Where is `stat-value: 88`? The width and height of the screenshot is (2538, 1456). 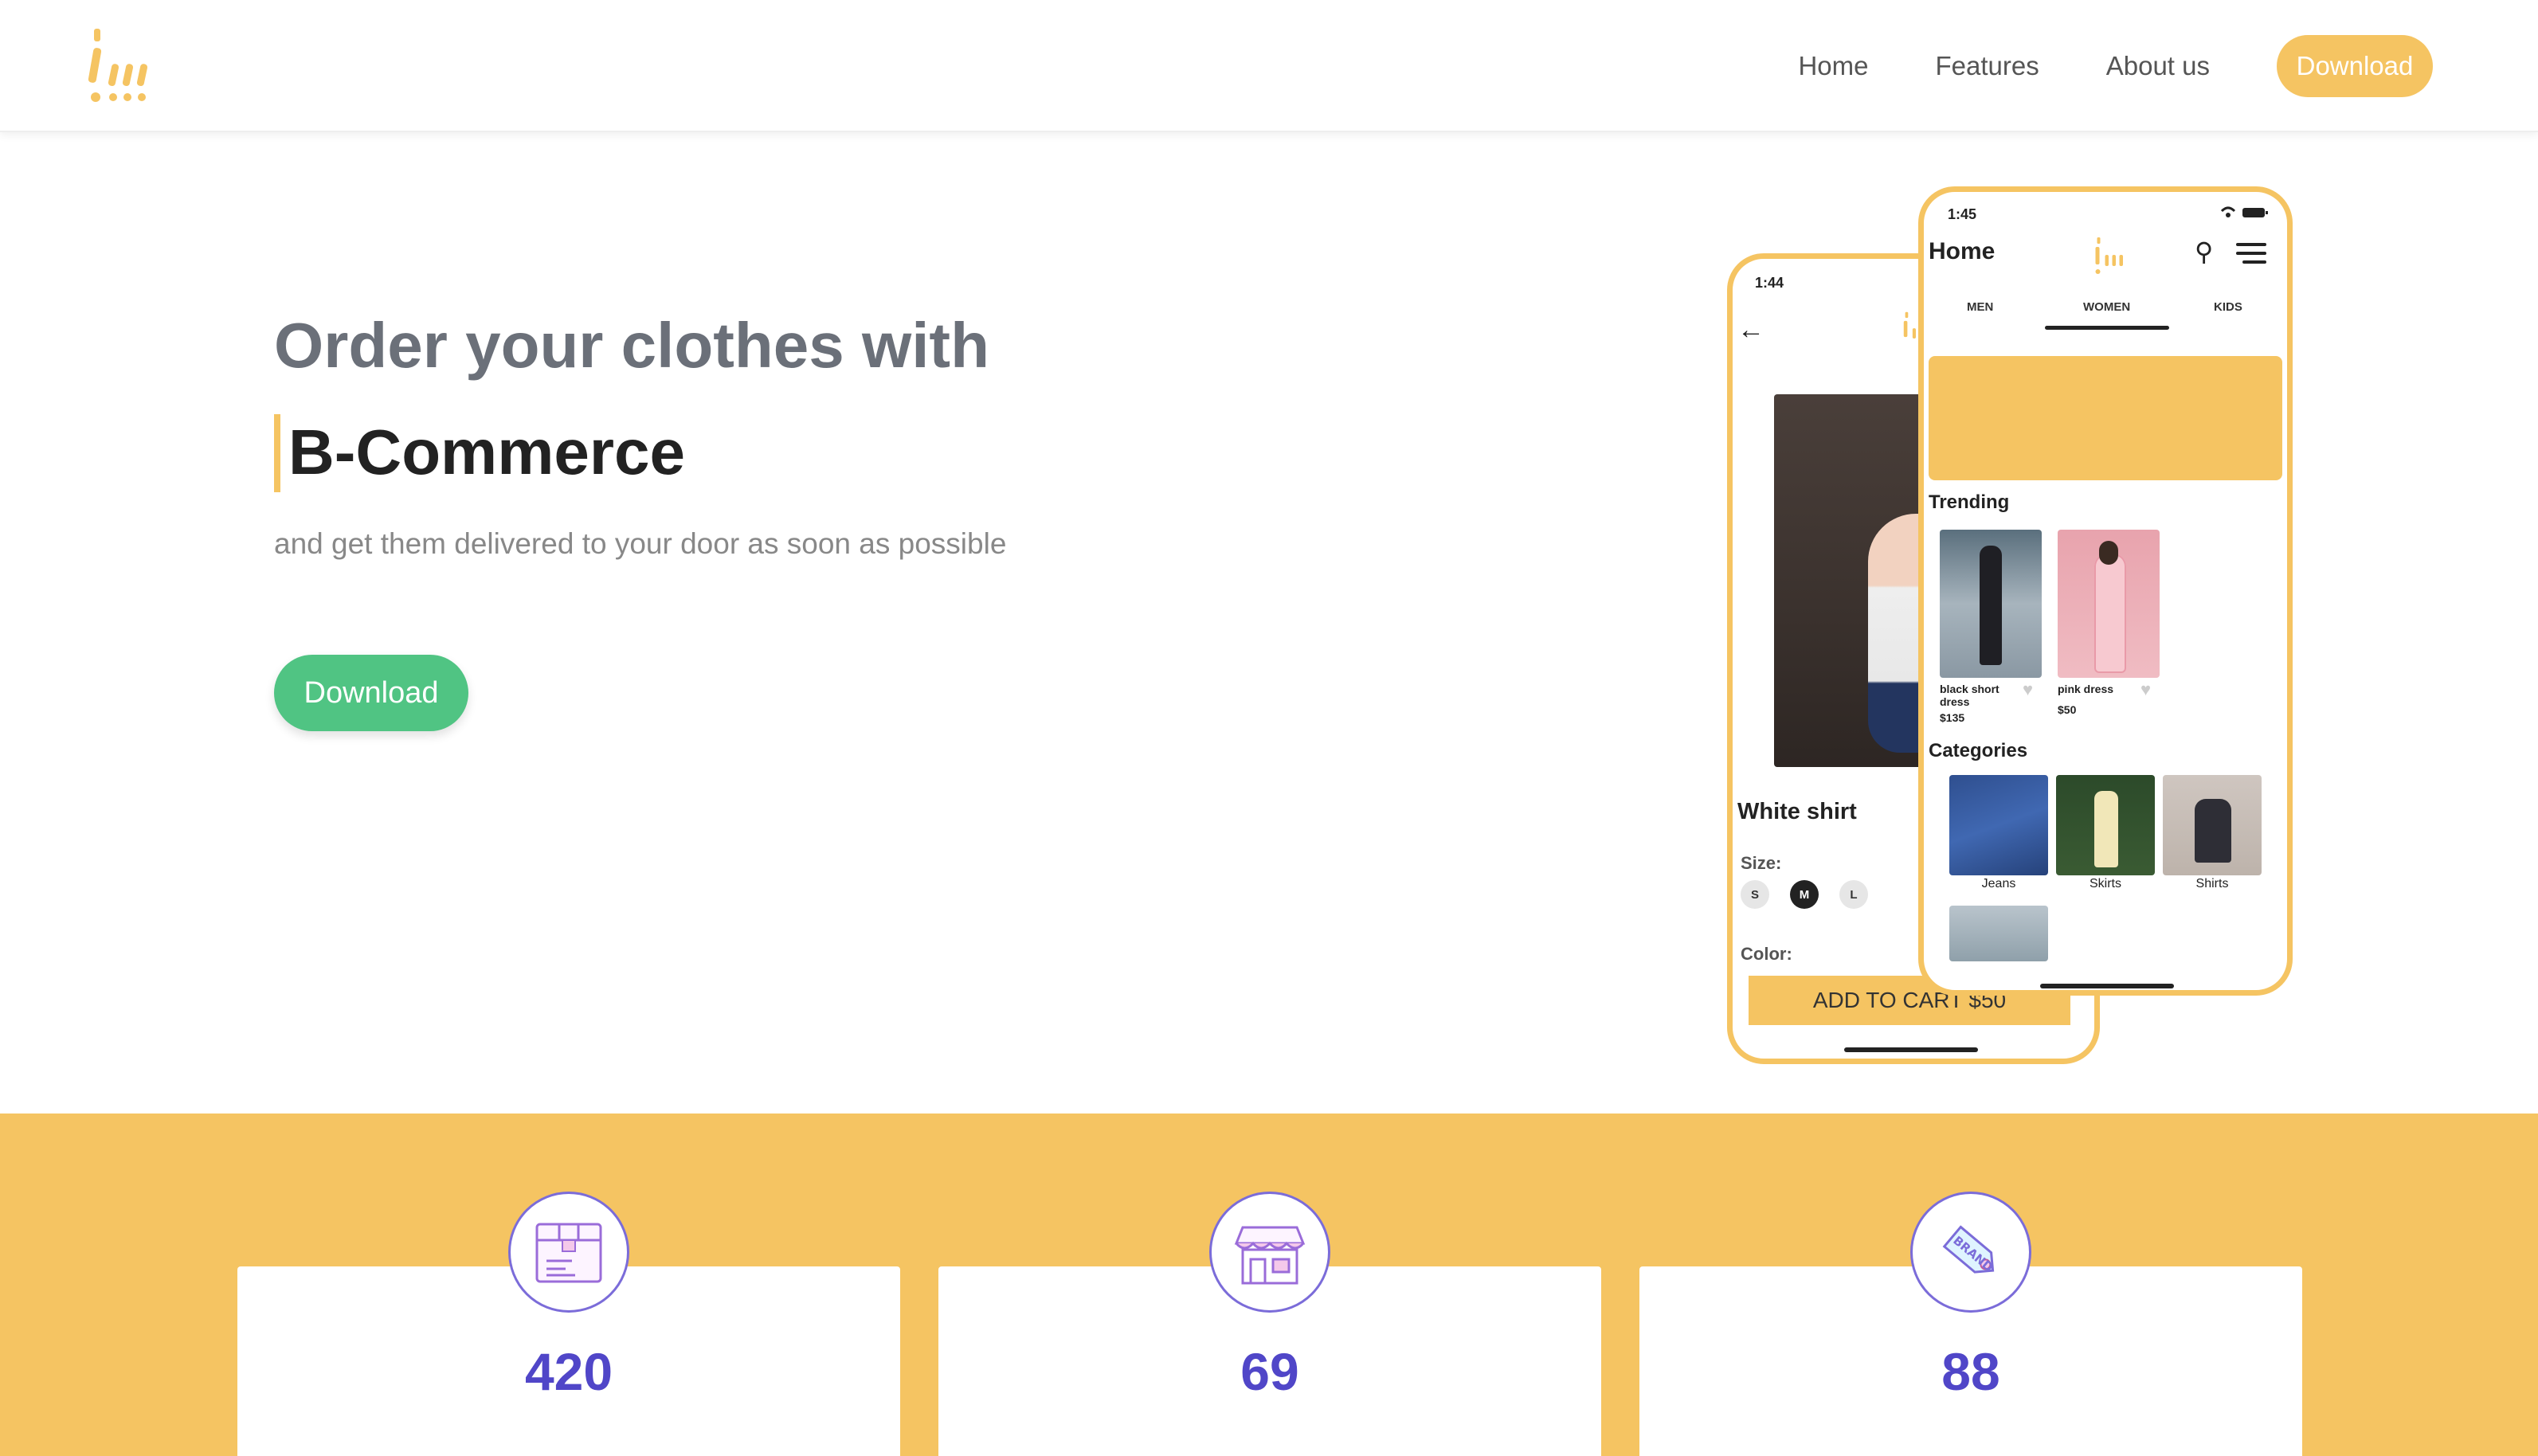 stat-value: 88 is located at coordinates (1970, 1371).